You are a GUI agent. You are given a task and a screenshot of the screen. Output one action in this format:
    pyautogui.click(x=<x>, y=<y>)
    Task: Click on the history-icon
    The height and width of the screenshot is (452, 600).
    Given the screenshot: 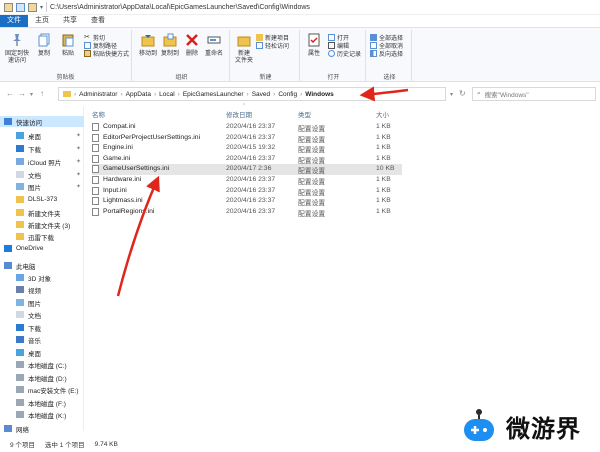 What is the action you would take?
    pyautogui.click(x=331, y=53)
    